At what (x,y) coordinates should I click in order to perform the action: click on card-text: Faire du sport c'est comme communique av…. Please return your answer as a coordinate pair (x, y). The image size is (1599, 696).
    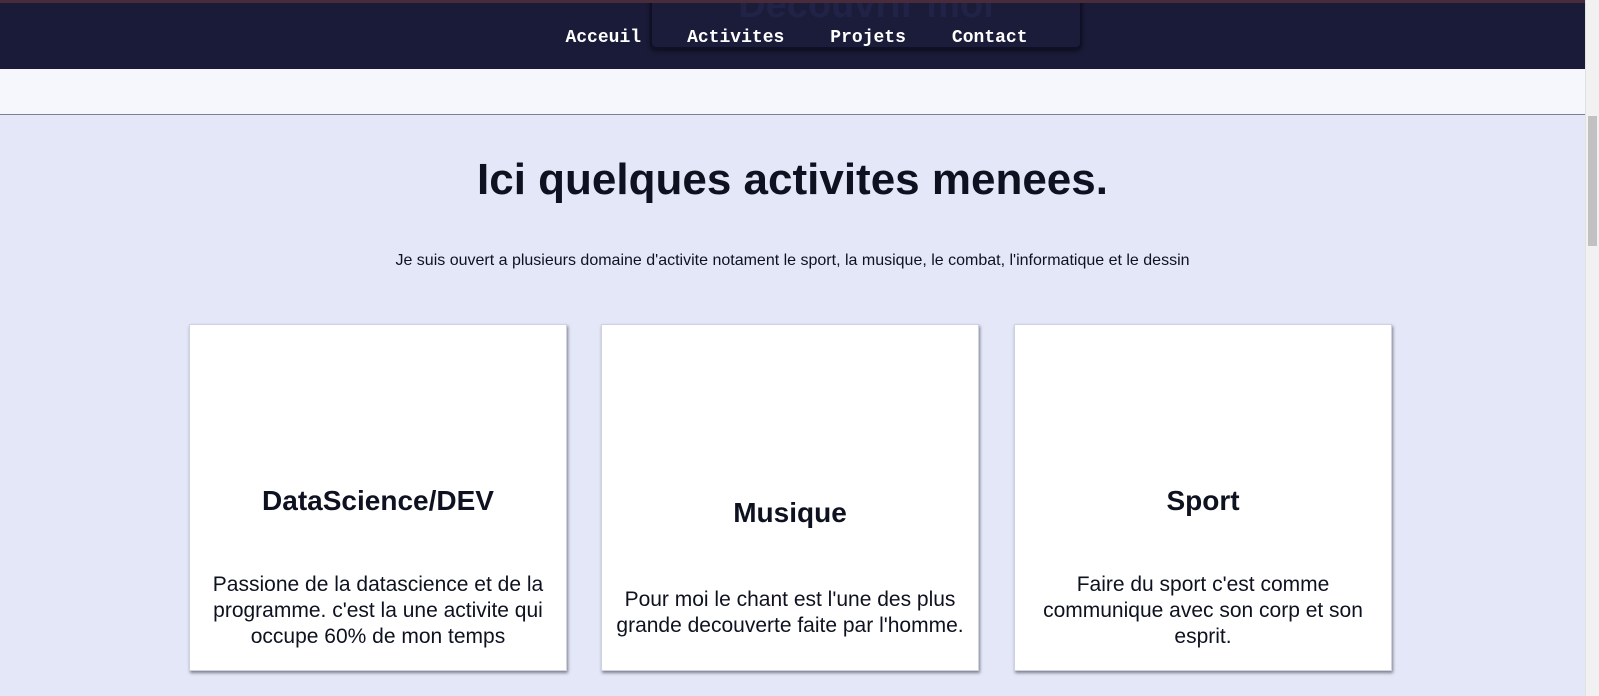
    Looking at the image, I should click on (1203, 610).